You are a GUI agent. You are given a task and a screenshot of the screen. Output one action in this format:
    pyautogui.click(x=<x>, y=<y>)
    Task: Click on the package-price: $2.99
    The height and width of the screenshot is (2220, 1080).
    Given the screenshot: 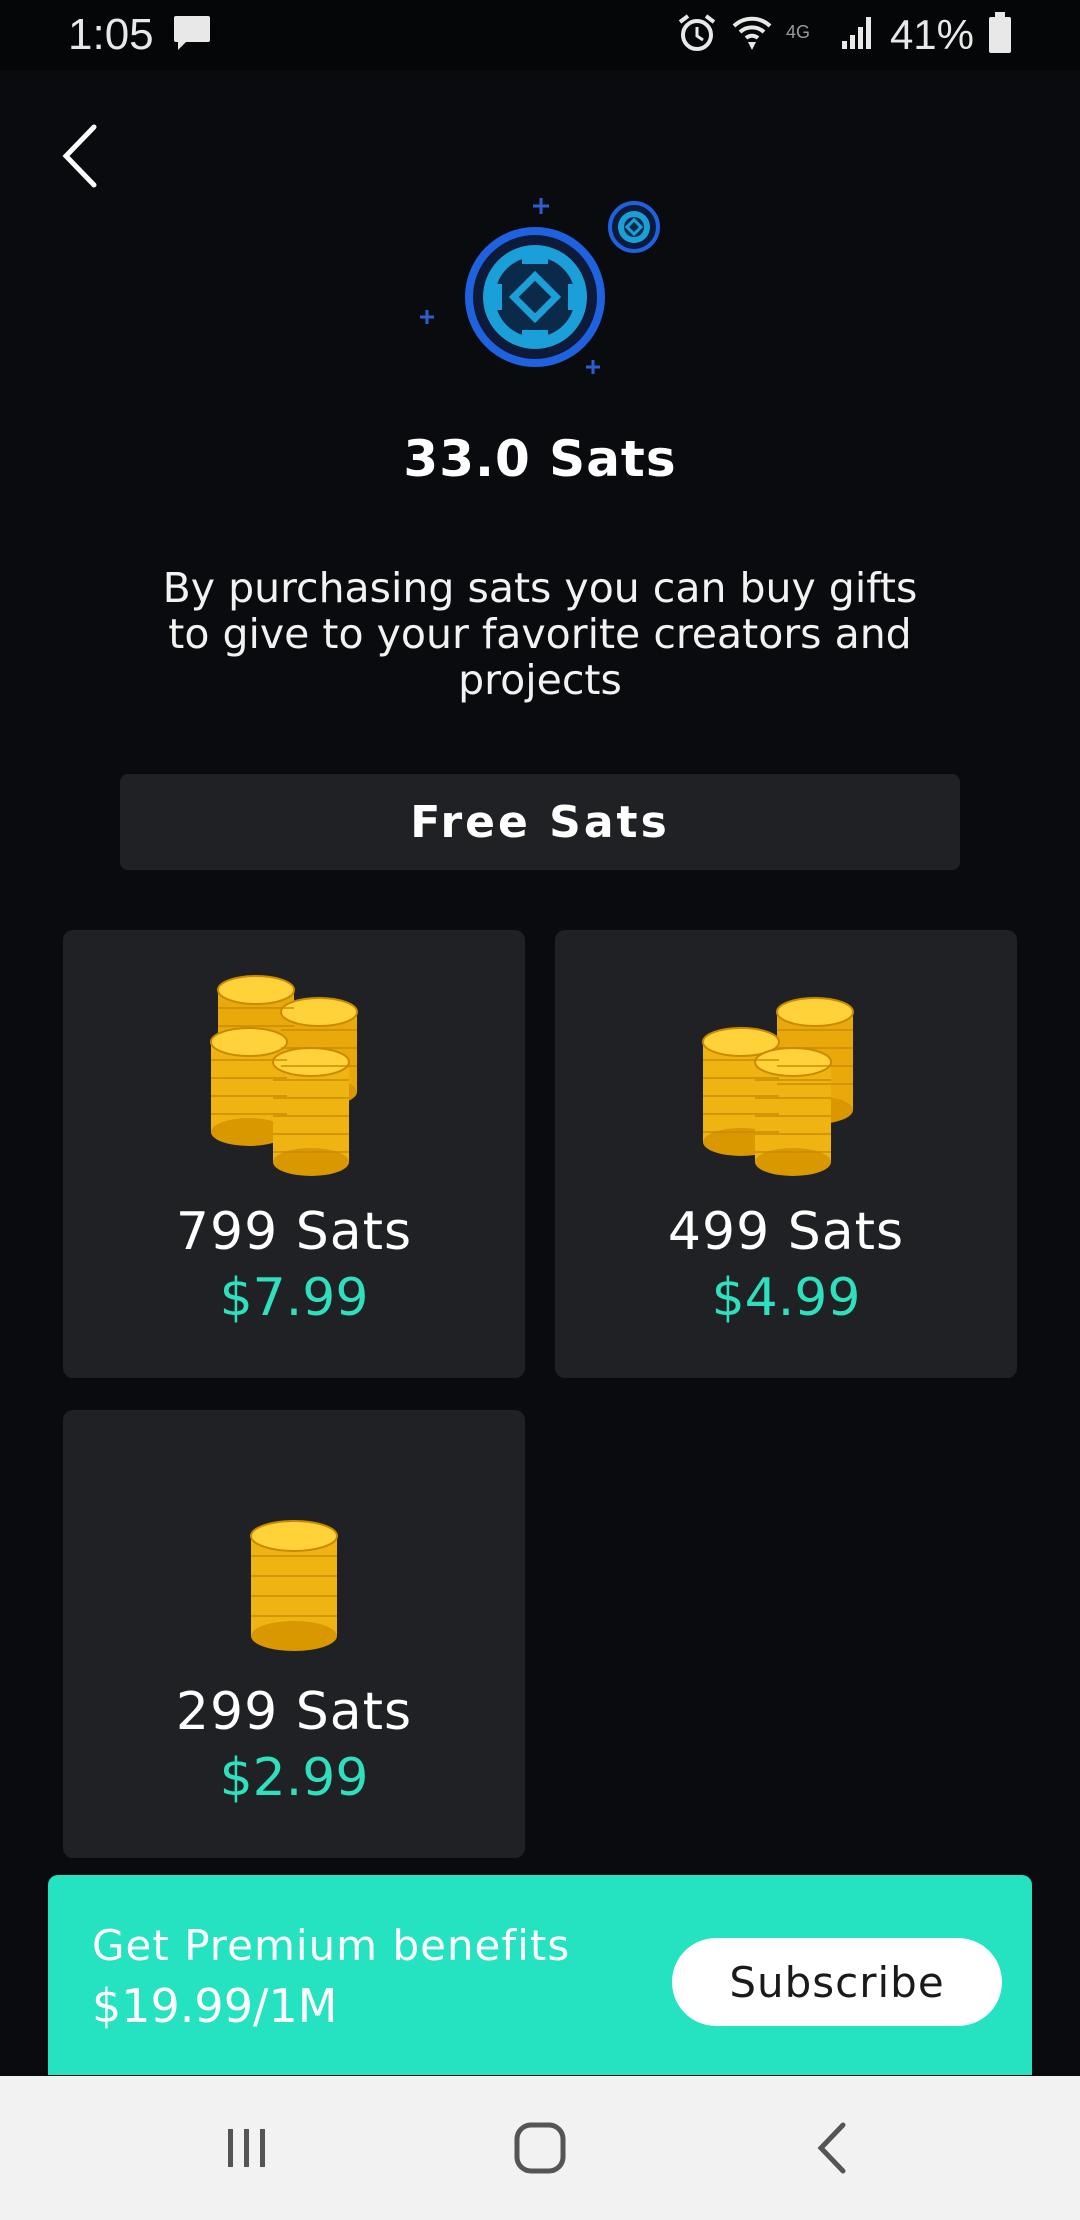 What is the action you would take?
    pyautogui.click(x=294, y=1778)
    